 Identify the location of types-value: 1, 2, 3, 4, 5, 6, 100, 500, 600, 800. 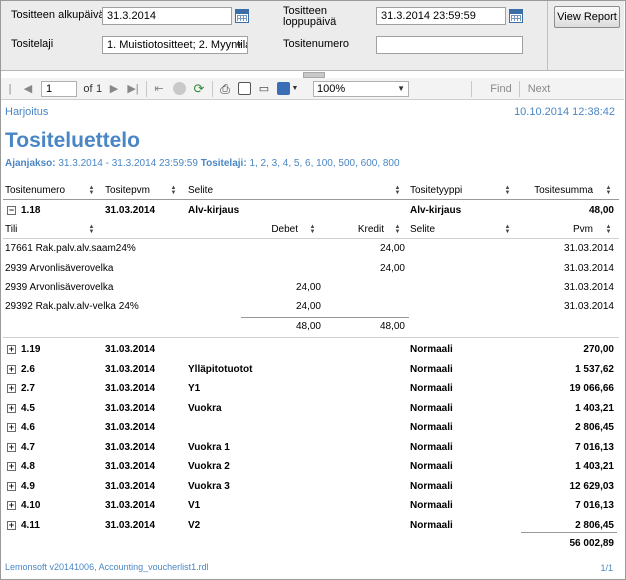
(324, 163).